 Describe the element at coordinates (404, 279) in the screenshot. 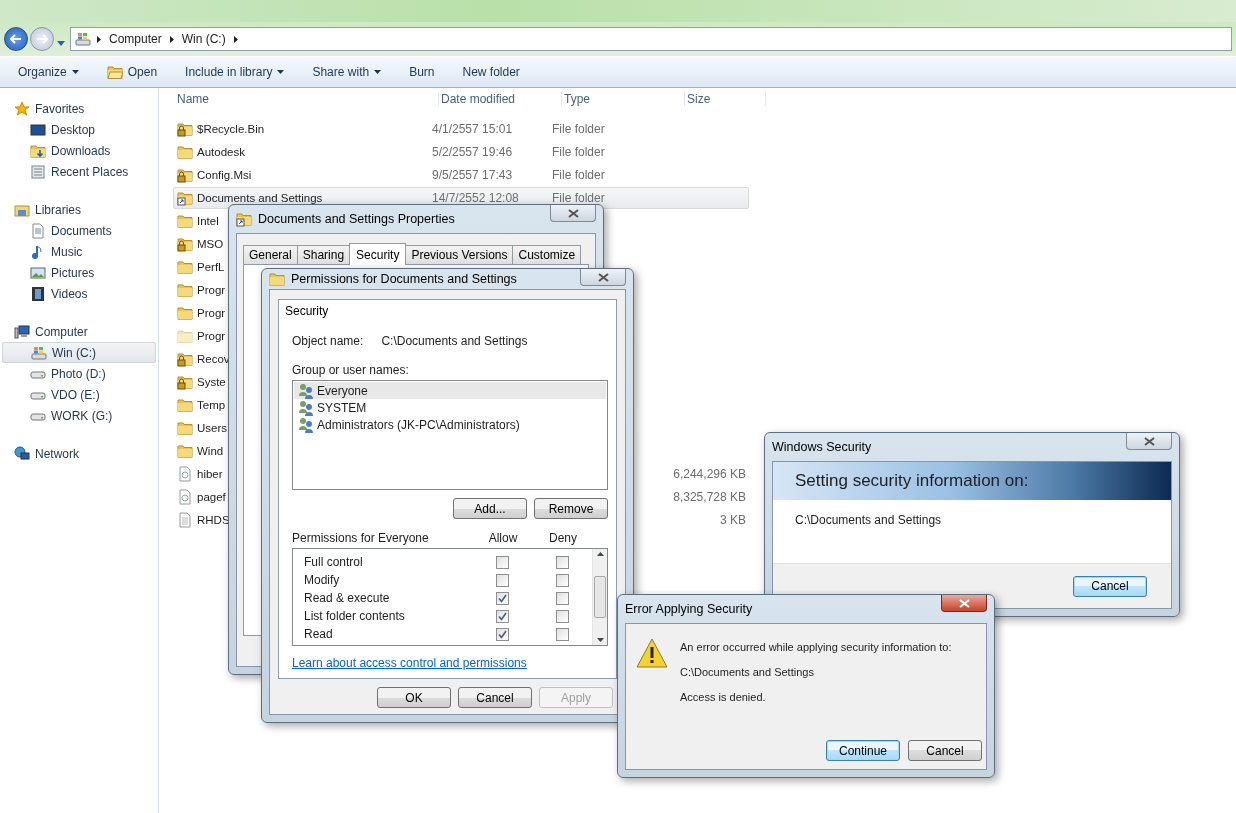

I see `window-title: Permissions for Documents and Settings` at that location.